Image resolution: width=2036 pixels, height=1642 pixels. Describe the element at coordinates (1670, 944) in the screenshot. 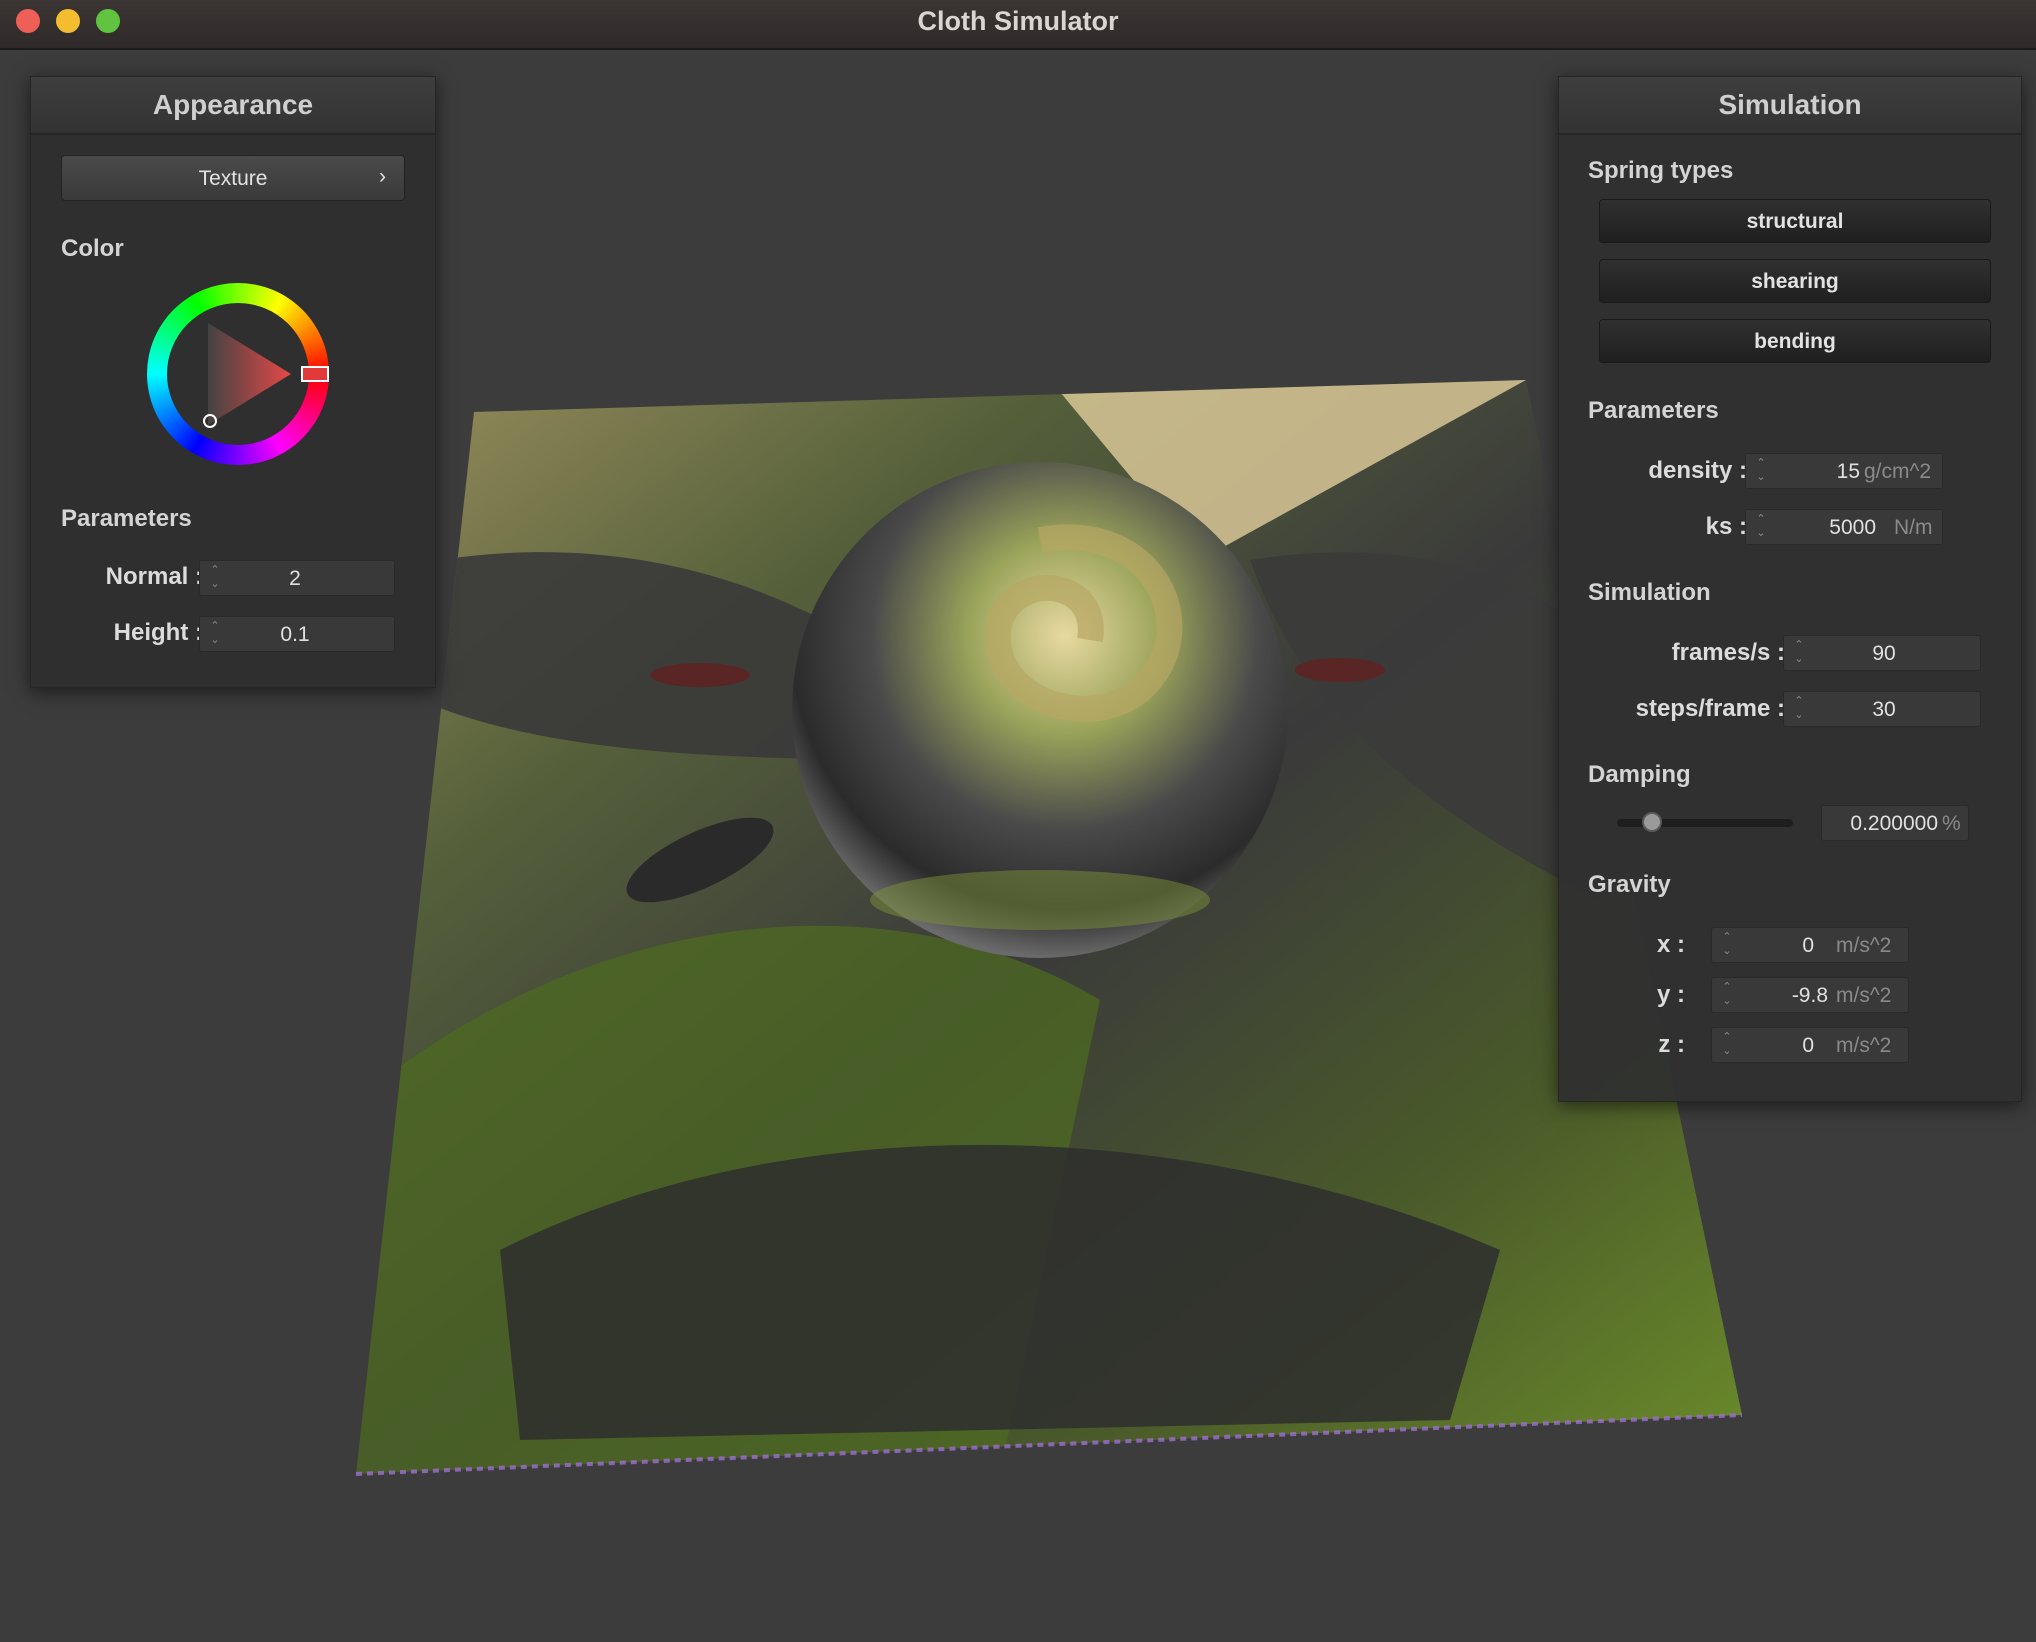

I see `gravity-x-label: x :` at that location.